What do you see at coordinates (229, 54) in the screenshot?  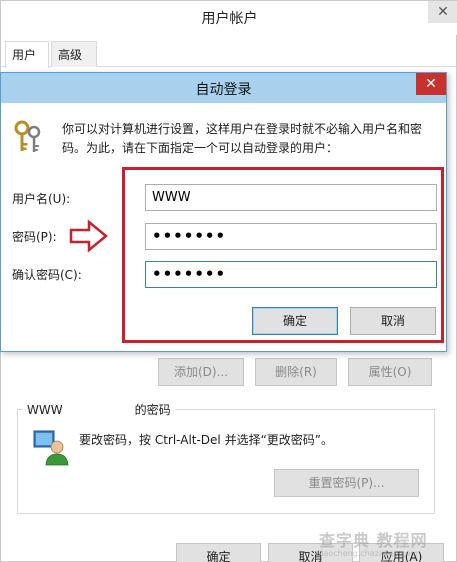 I see `tab-strip: 用户 高级` at bounding box center [229, 54].